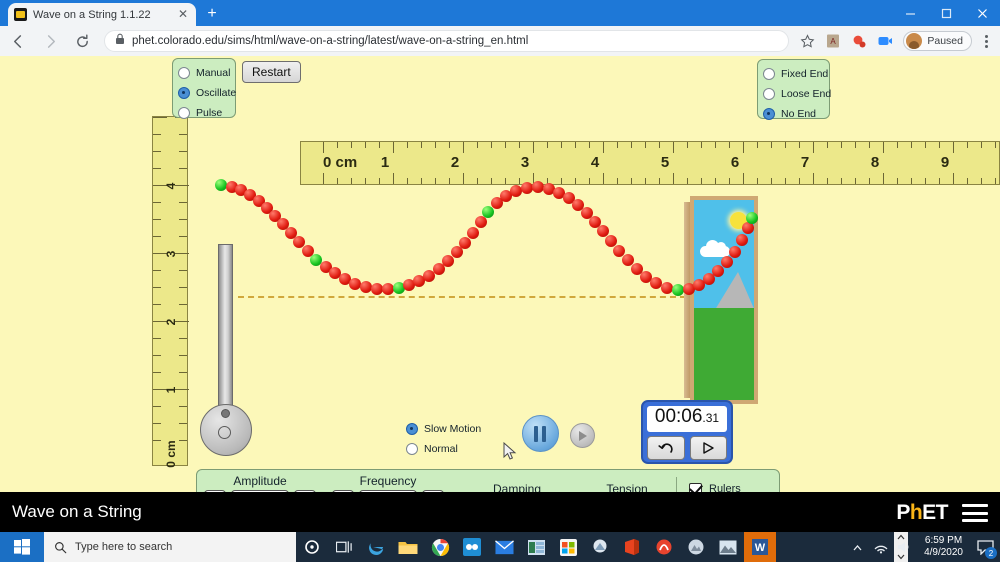 This screenshot has height=562, width=1000. What do you see at coordinates (504, 547) in the screenshot?
I see `taskbar-item-mail` at bounding box center [504, 547].